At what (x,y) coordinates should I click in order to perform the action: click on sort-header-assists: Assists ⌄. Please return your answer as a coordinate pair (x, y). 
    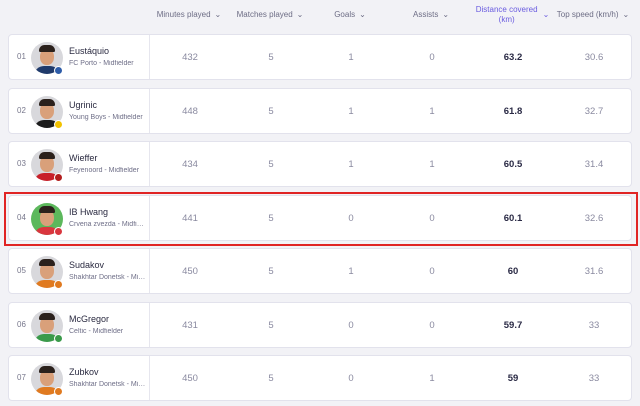
    Looking at the image, I should click on (431, 15).